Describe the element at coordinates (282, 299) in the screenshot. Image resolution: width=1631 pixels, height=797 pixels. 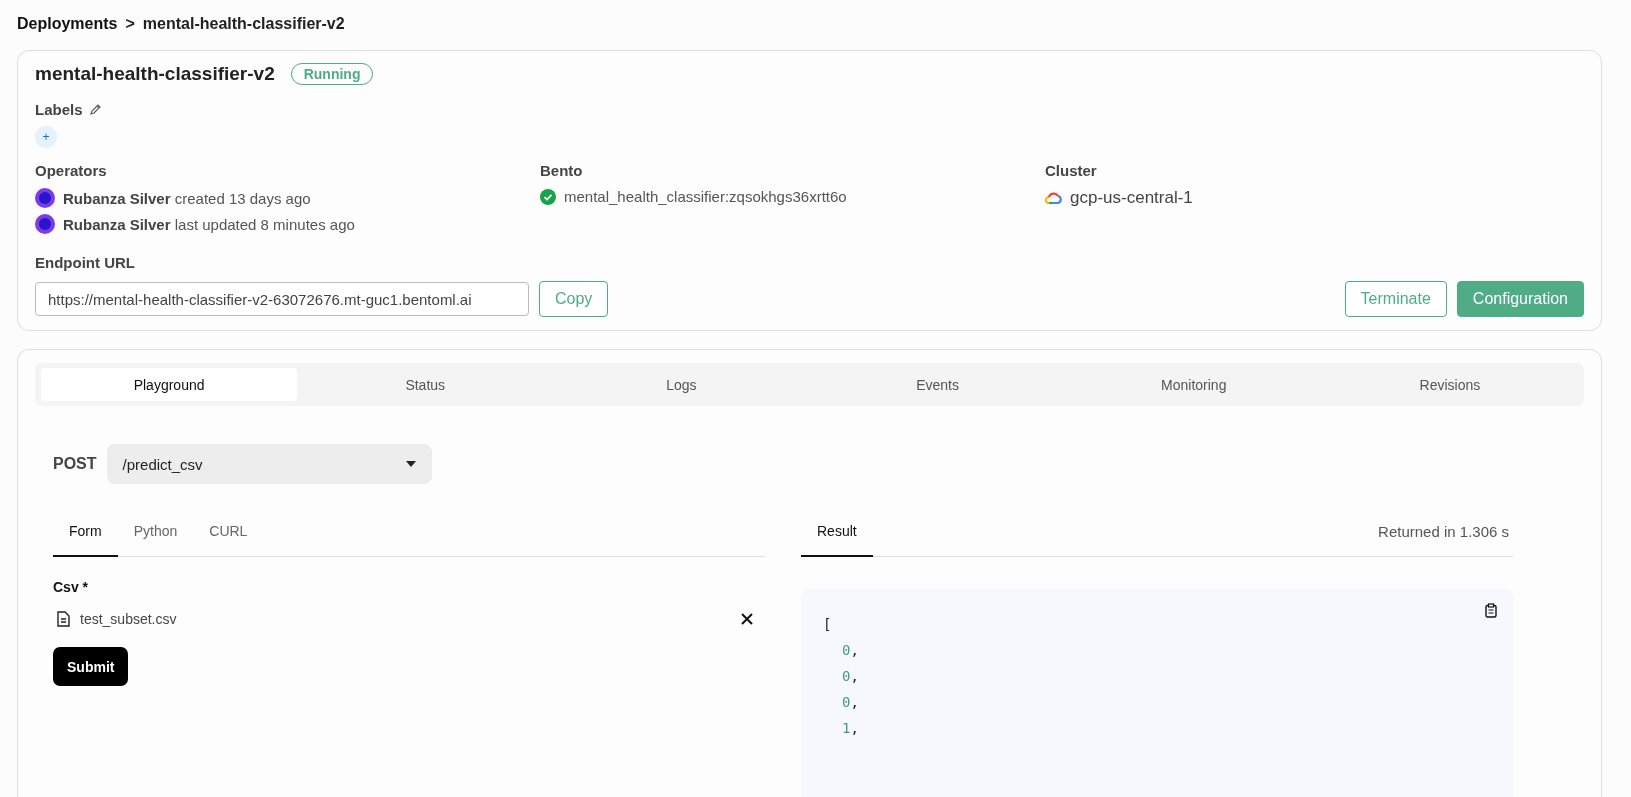
I see `endpoint-url-field: https://mental-health-classifier-v2-63072676.mt-guc1.bentoml.ai` at that location.